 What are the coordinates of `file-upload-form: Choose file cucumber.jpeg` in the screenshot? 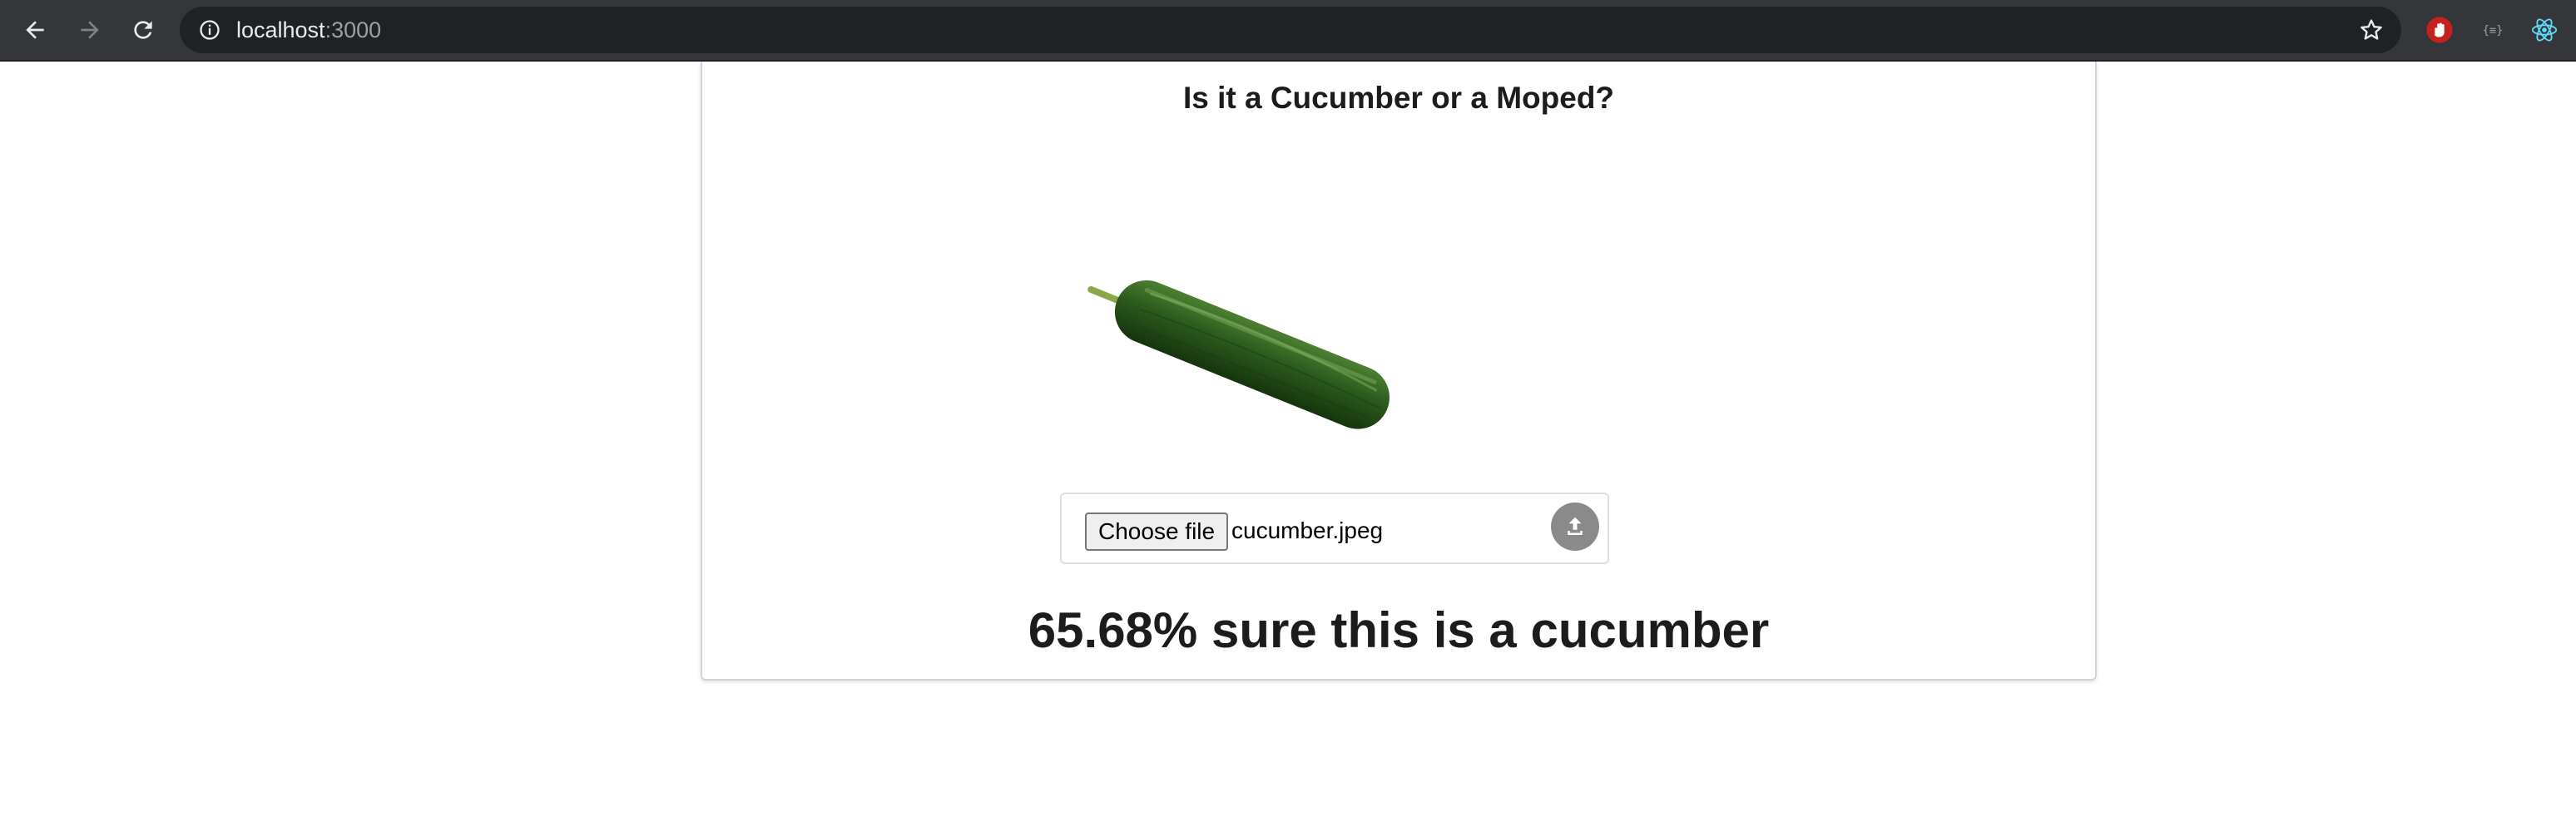 It's located at (1335, 528).